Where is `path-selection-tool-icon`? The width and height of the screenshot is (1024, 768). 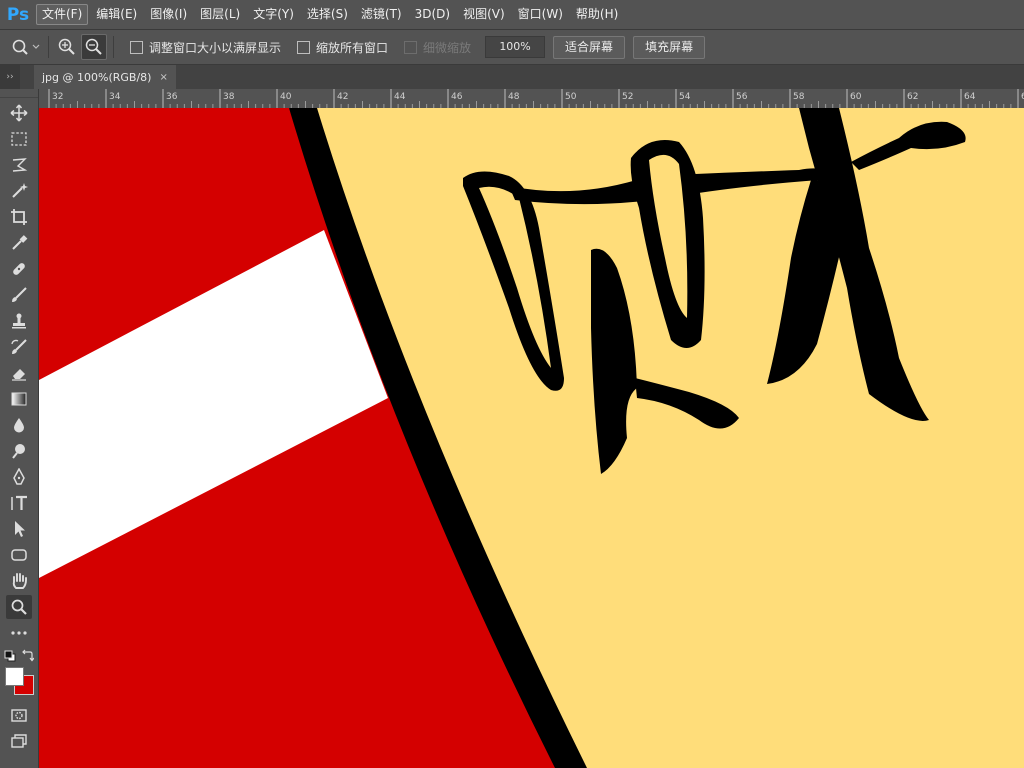
path-selection-tool-icon is located at coordinates (20, 529).